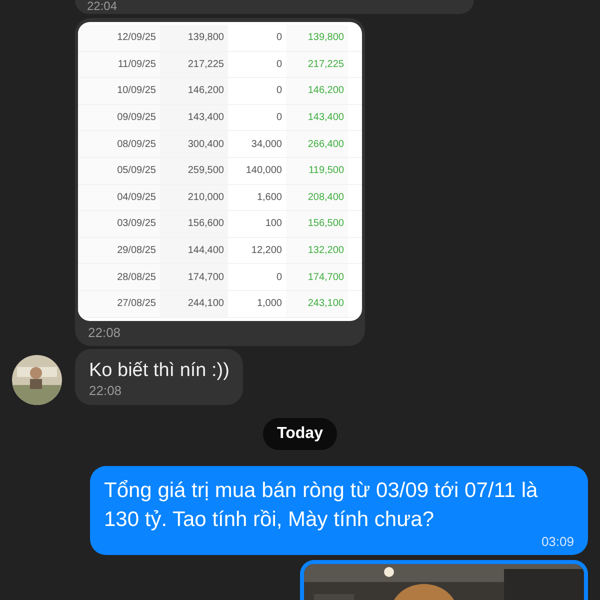 This screenshot has width=600, height=600. Describe the element at coordinates (266, 251) in the screenshot. I see `table-cell-text: 12,200` at that location.